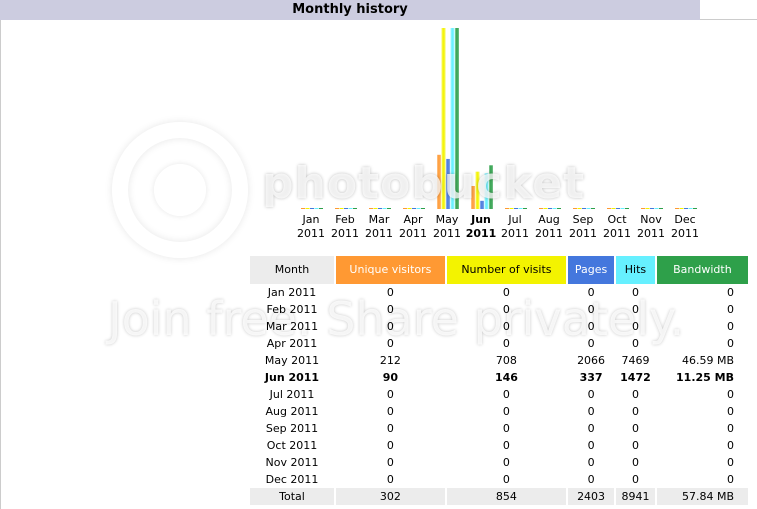 The image size is (757, 509). I want to click on cell-month: Aug 2011, so click(292, 411).